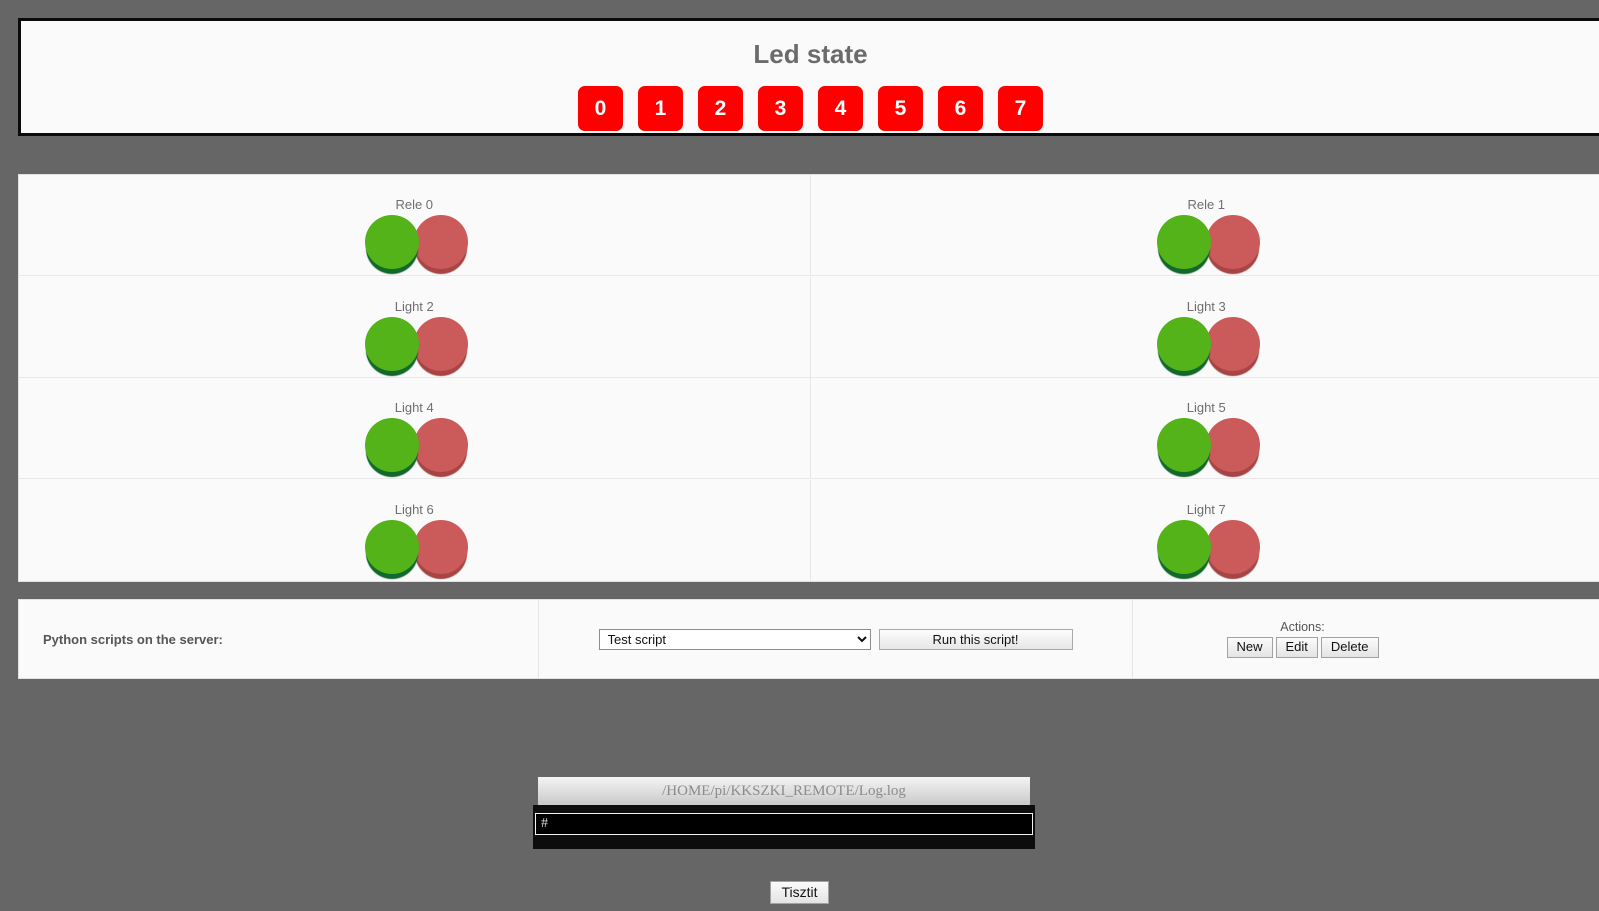  I want to click on led-button-3: 3, so click(780, 108).